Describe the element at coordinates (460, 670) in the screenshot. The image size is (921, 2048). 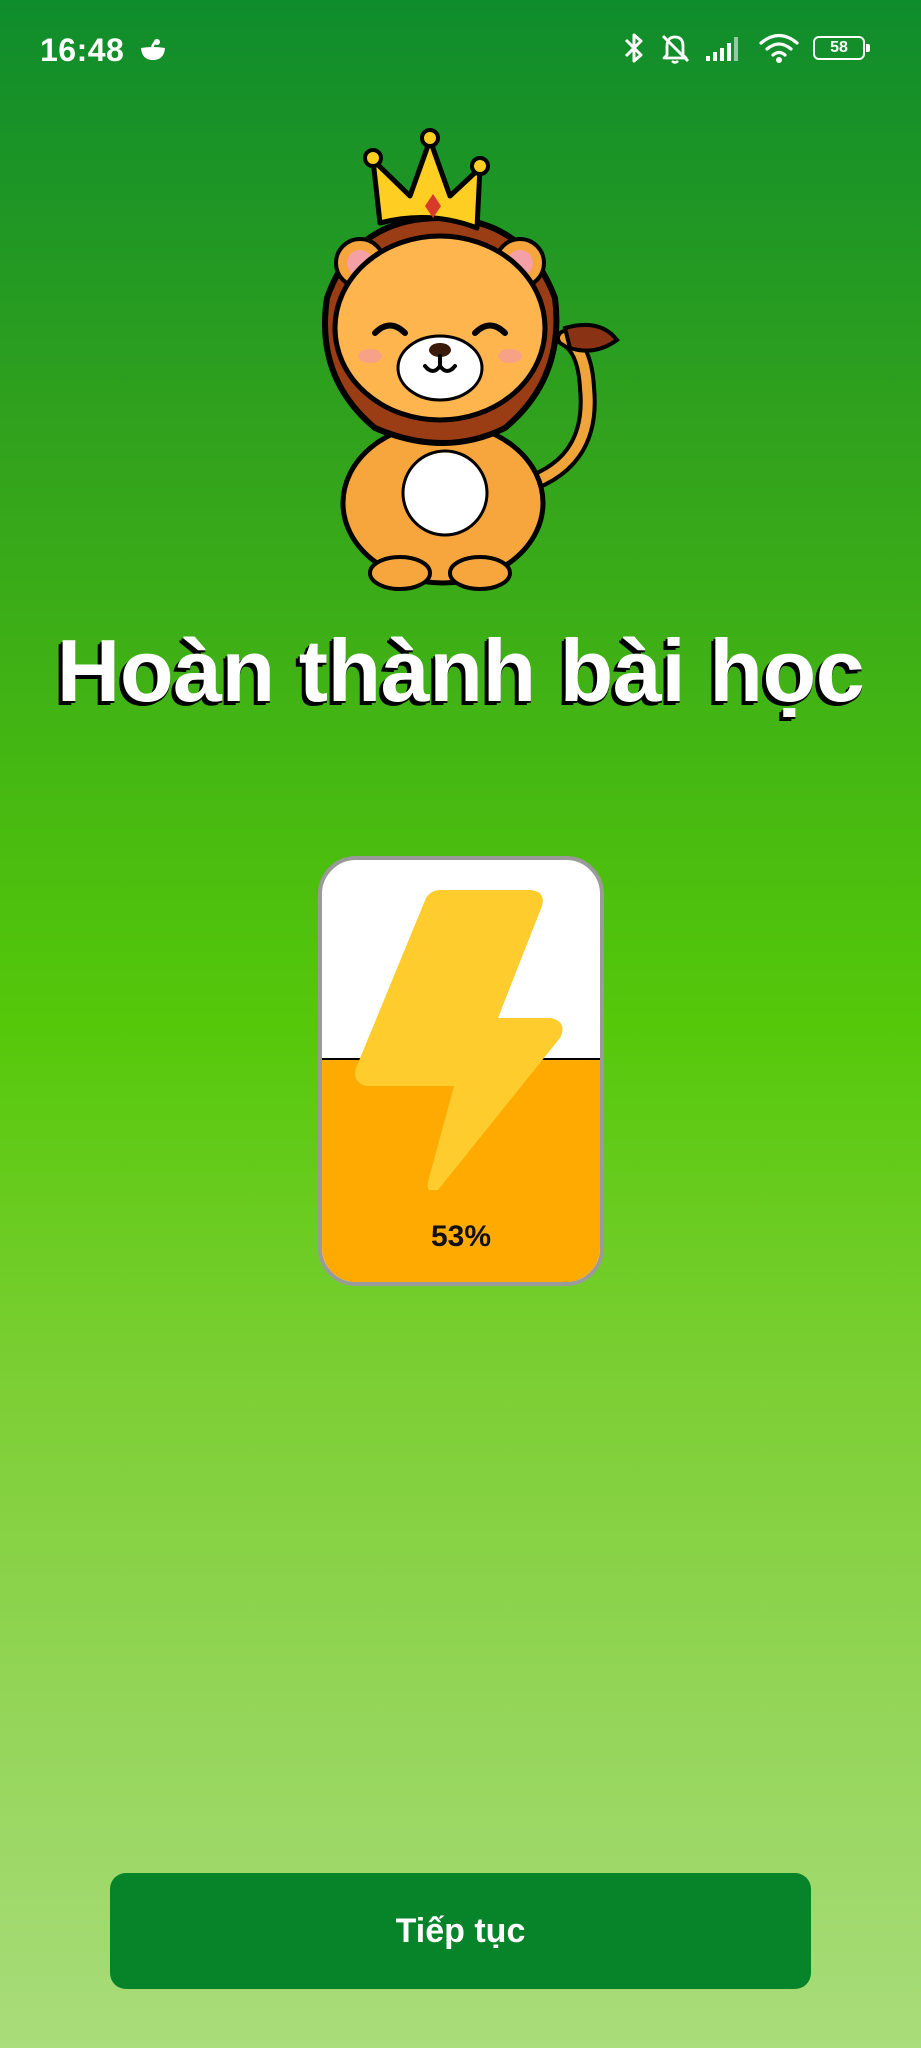
I see `page-title: Hoàn thành bài học` at that location.